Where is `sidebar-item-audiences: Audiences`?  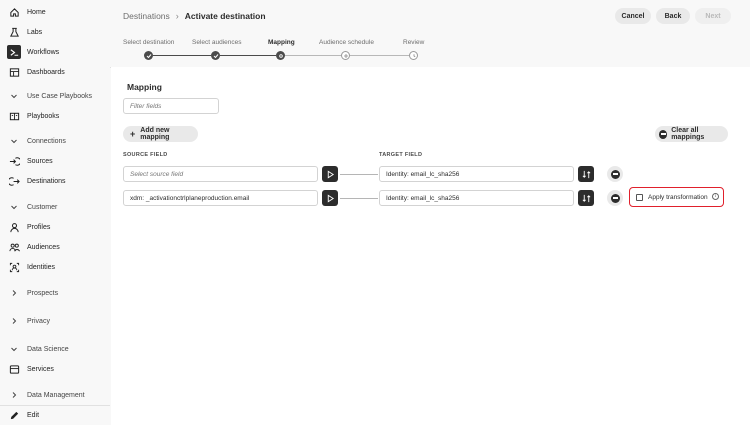
sidebar-item-audiences: Audiences is located at coordinates (55, 247).